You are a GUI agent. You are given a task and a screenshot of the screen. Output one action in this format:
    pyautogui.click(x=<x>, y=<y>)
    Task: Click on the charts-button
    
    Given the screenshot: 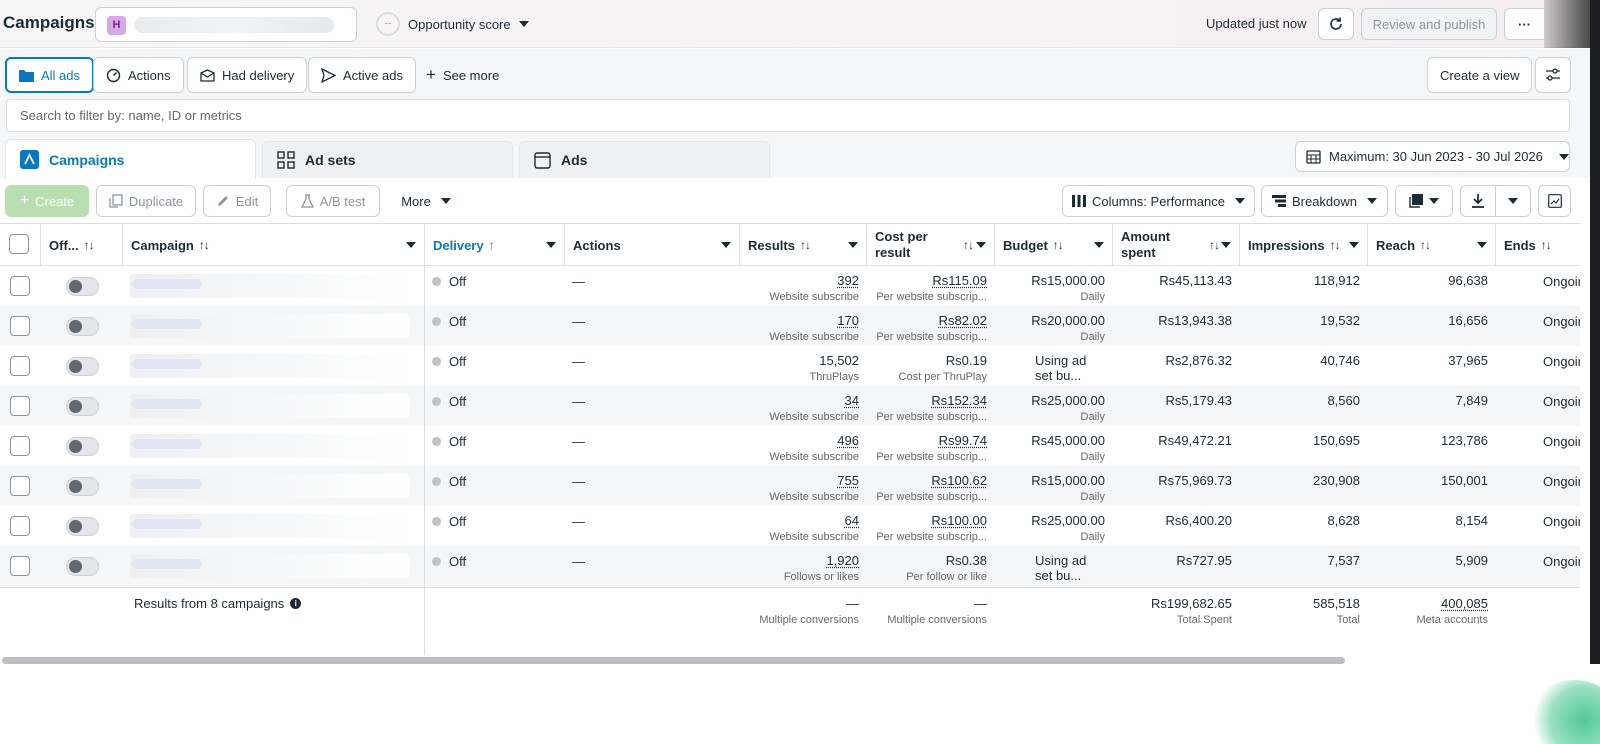 What is the action you would take?
    pyautogui.click(x=1554, y=201)
    